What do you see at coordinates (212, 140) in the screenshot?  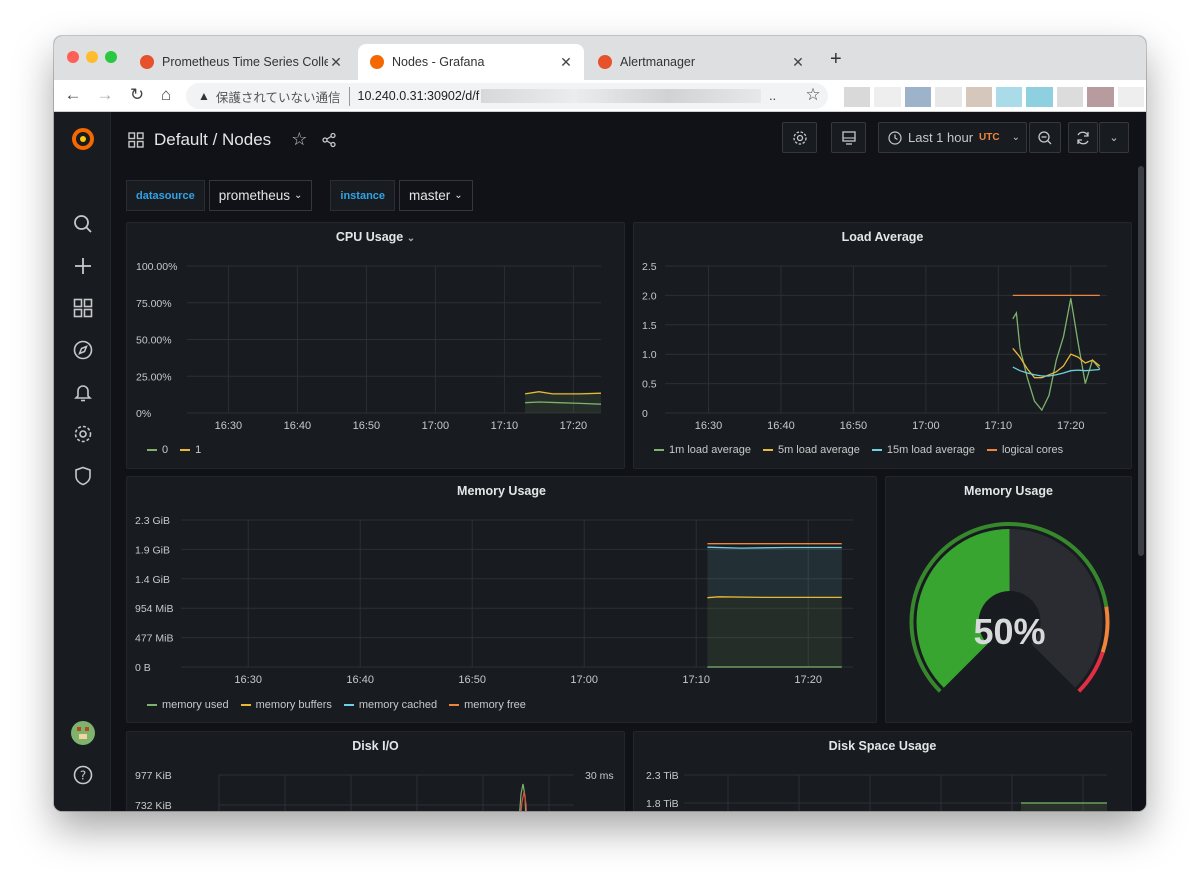 I see `dashboard-title: Default / Nodes` at bounding box center [212, 140].